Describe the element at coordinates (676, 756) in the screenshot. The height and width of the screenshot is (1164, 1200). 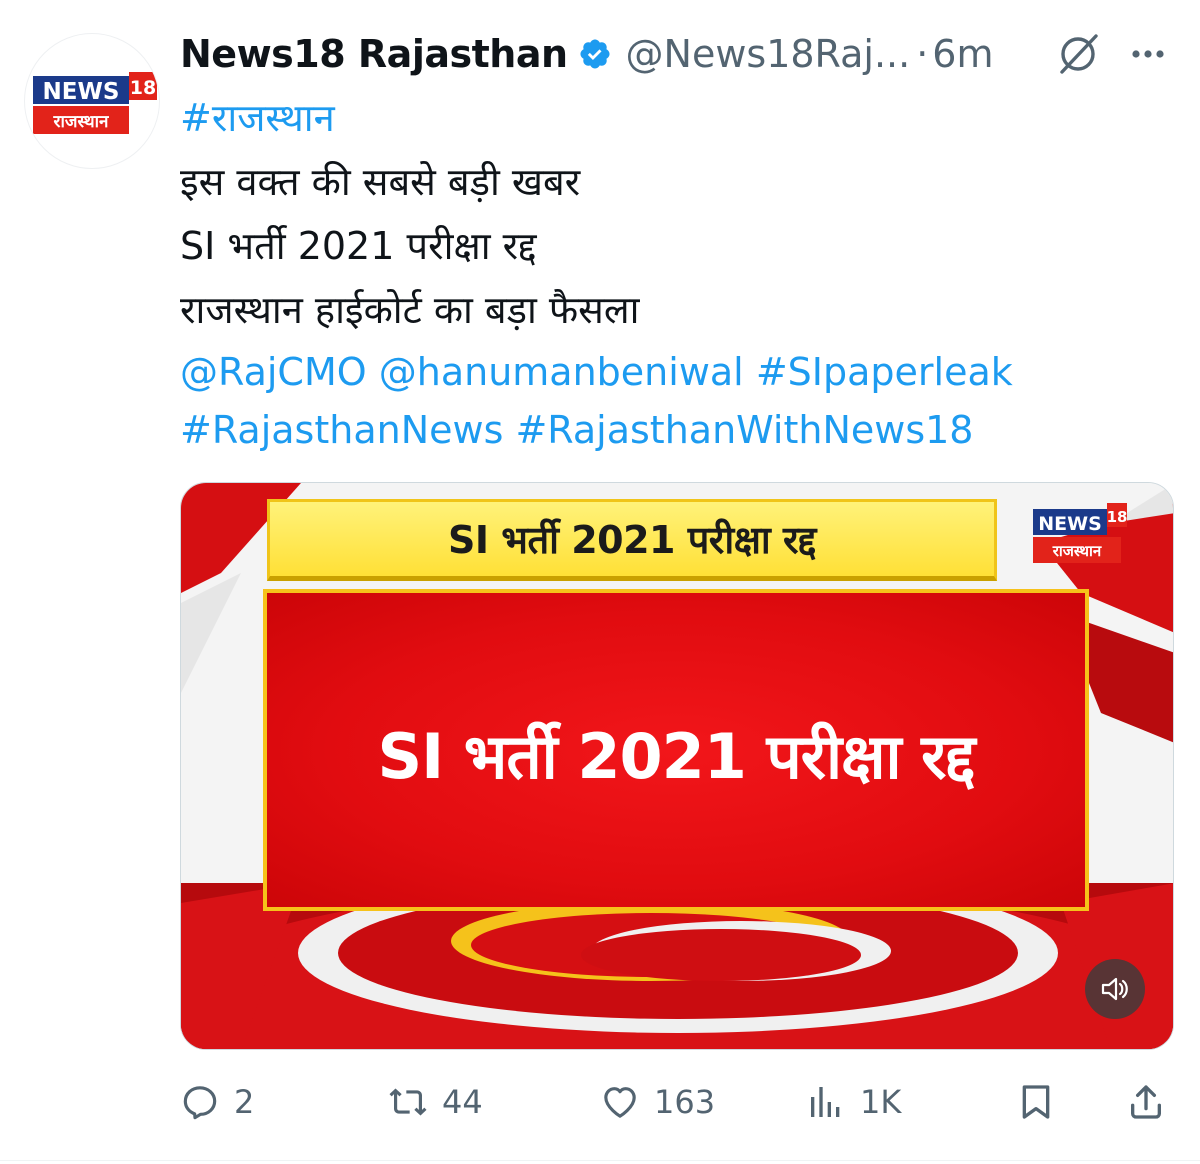
I see `headline-panel-text: SI भर्ती 2021 परीक्षा रद्द` at that location.